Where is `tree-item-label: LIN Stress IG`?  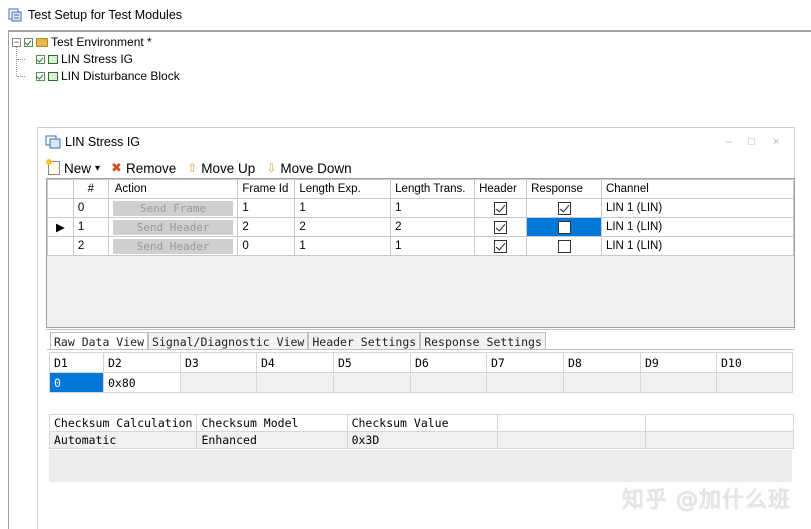 tree-item-label: LIN Stress IG is located at coordinates (97, 59).